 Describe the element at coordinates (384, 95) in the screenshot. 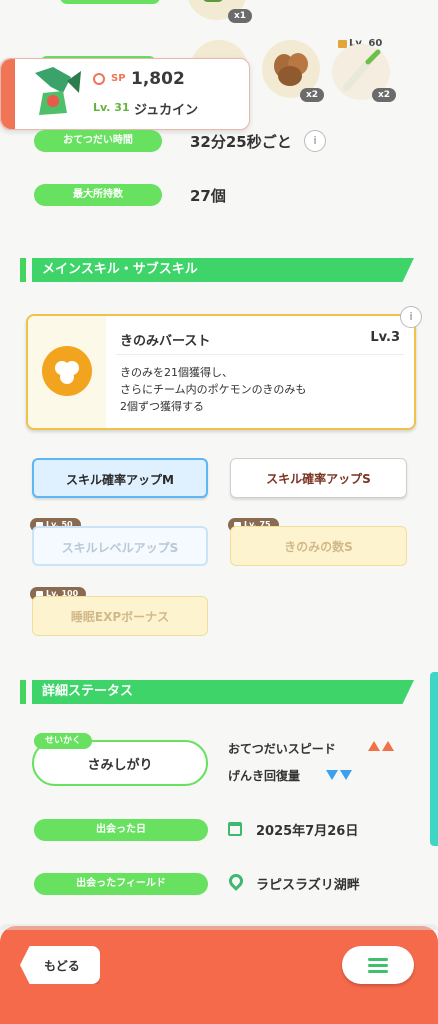

I see `item-4-qty-badge: x2` at that location.